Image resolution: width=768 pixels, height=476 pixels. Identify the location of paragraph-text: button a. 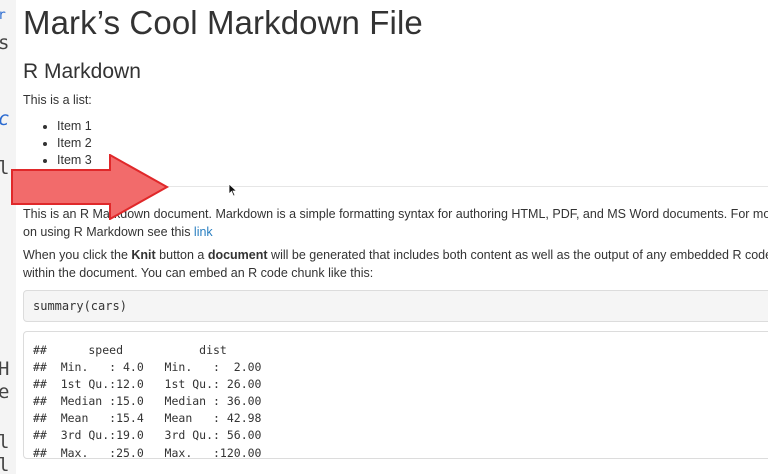
(181, 255).